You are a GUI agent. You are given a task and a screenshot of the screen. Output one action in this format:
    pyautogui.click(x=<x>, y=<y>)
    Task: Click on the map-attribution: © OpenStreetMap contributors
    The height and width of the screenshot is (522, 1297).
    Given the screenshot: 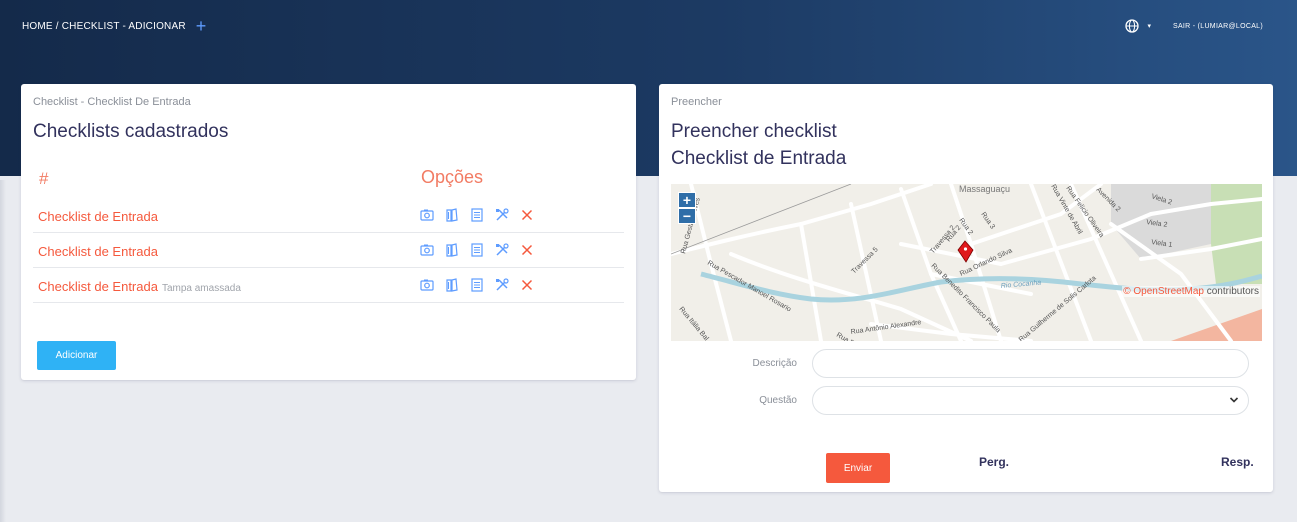 What is the action you would take?
    pyautogui.click(x=1191, y=291)
    